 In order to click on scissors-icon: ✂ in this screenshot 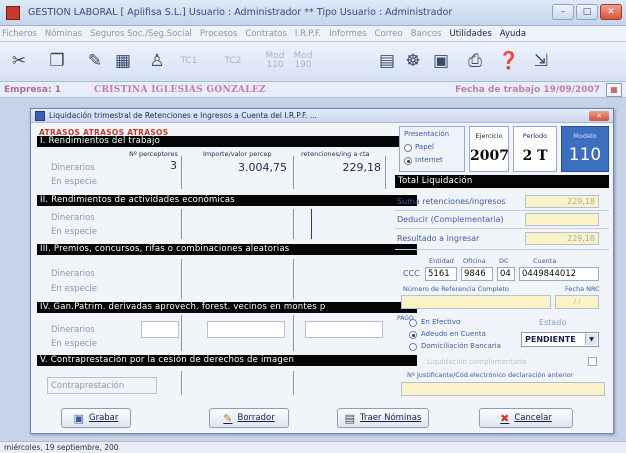, I will do `click(19, 61)`.